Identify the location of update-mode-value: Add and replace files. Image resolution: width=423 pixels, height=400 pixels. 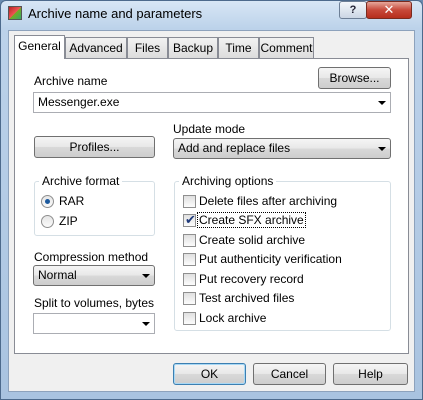
(234, 148).